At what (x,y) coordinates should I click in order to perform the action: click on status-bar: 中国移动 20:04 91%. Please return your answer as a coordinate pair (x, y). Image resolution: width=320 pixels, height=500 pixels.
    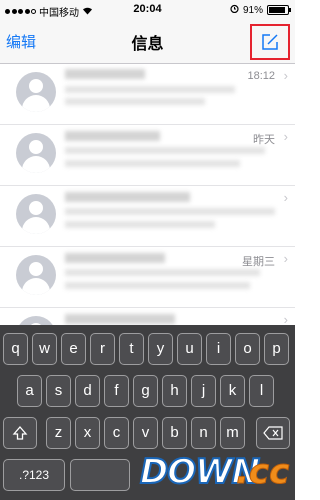
    Looking at the image, I should click on (147, 10).